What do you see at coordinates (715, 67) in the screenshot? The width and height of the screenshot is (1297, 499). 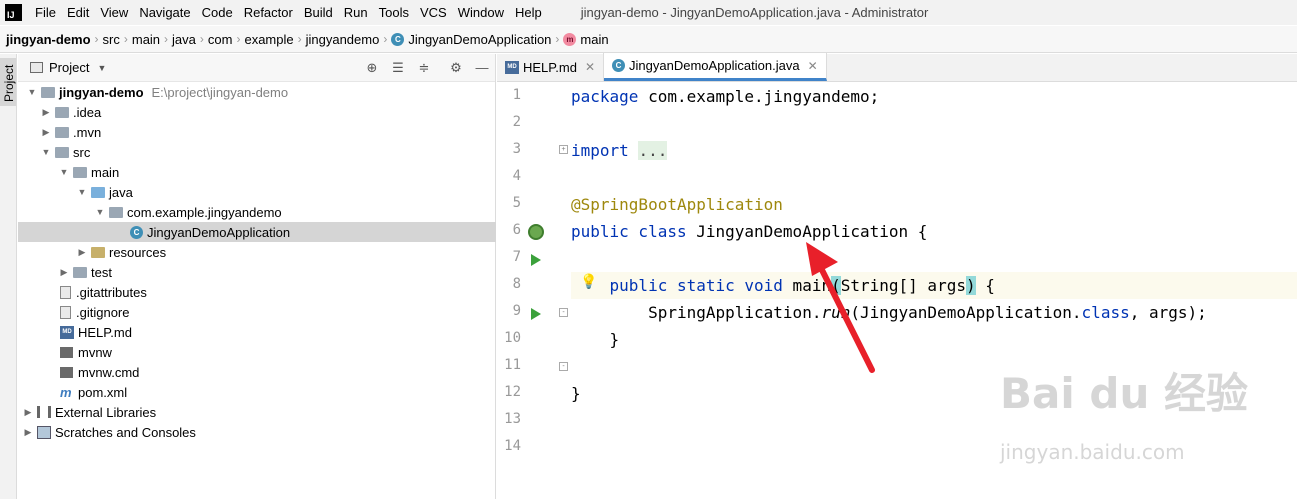 I see `tab-jingyan-demo-application: C JingyanDemoApplication.java ✕` at bounding box center [715, 67].